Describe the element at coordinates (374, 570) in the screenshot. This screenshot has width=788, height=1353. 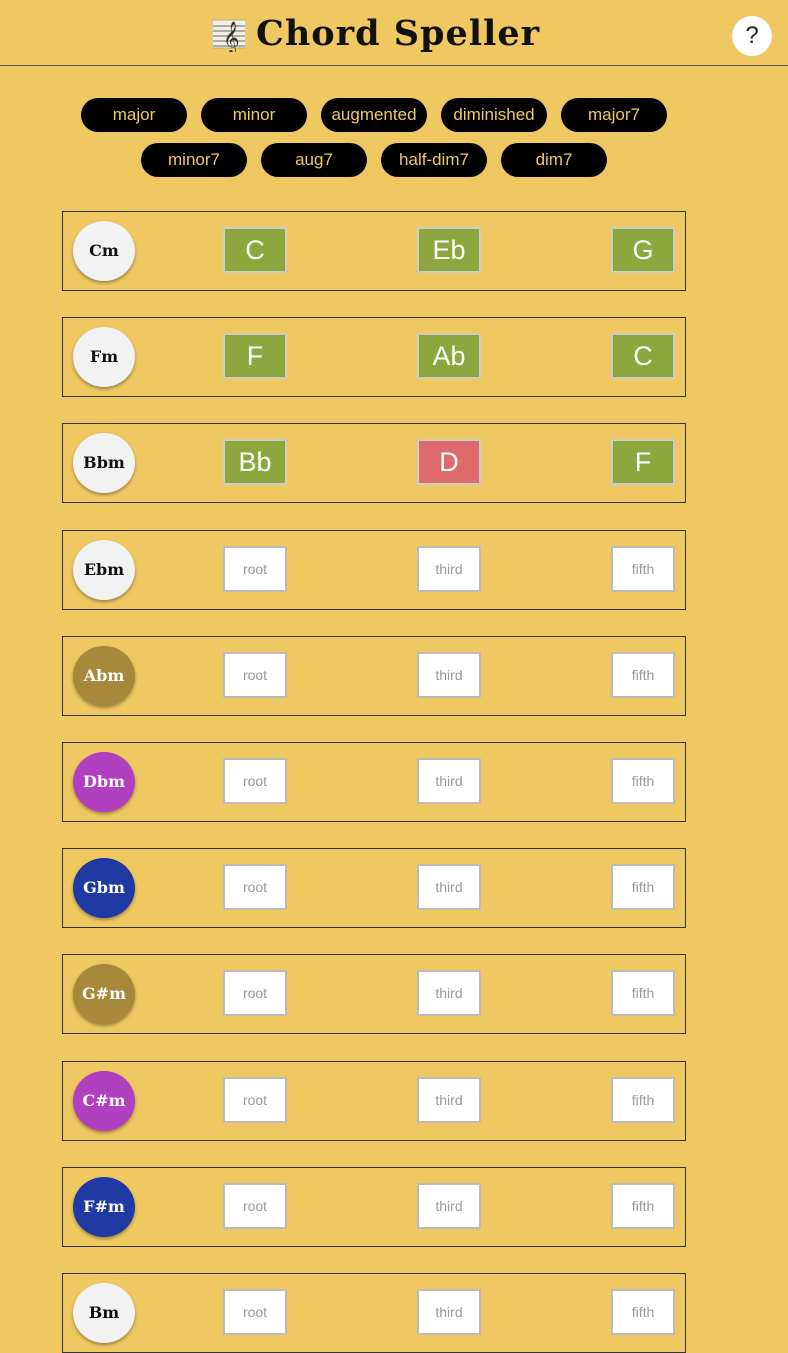
I see `chord-row: Ebm` at that location.